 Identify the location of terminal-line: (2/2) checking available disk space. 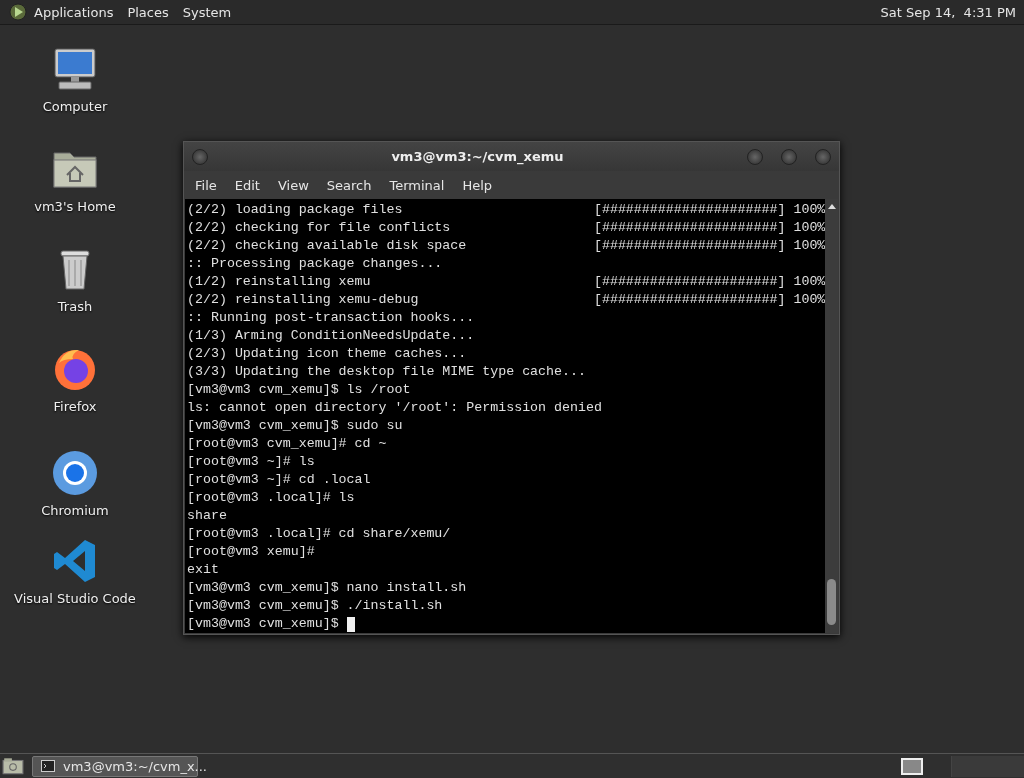
(327, 246).